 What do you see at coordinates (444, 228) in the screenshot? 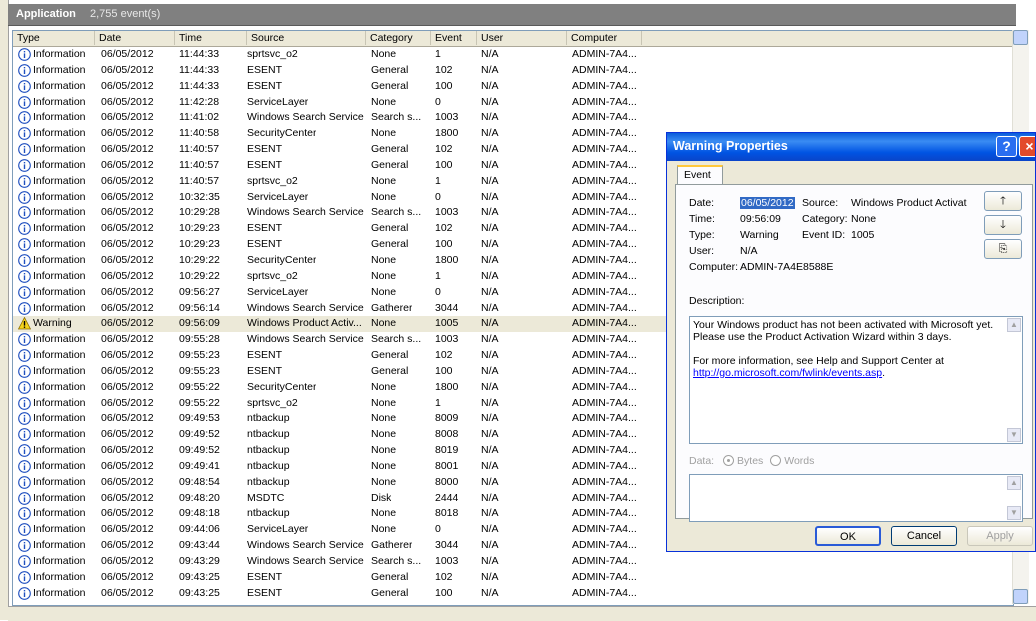
I see `cell-event: 102` at bounding box center [444, 228].